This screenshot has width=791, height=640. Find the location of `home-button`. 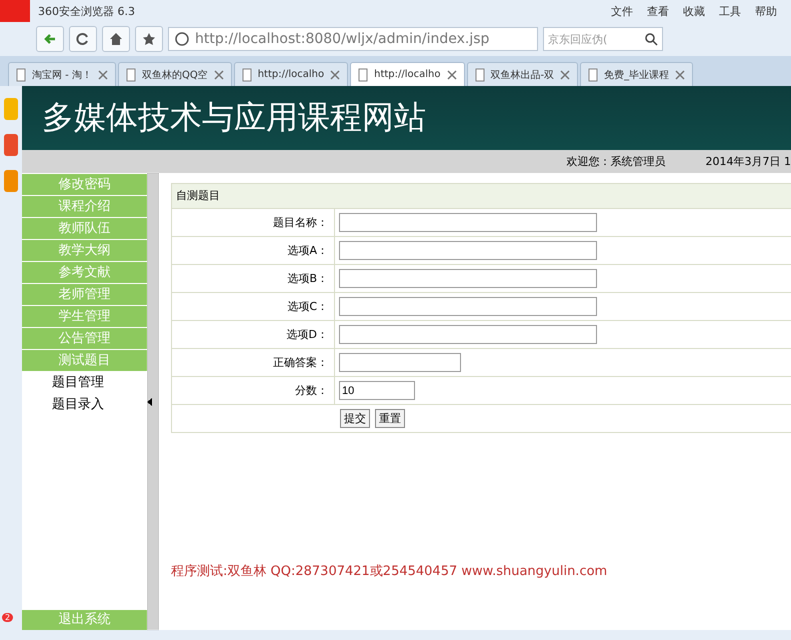

home-button is located at coordinates (116, 39).